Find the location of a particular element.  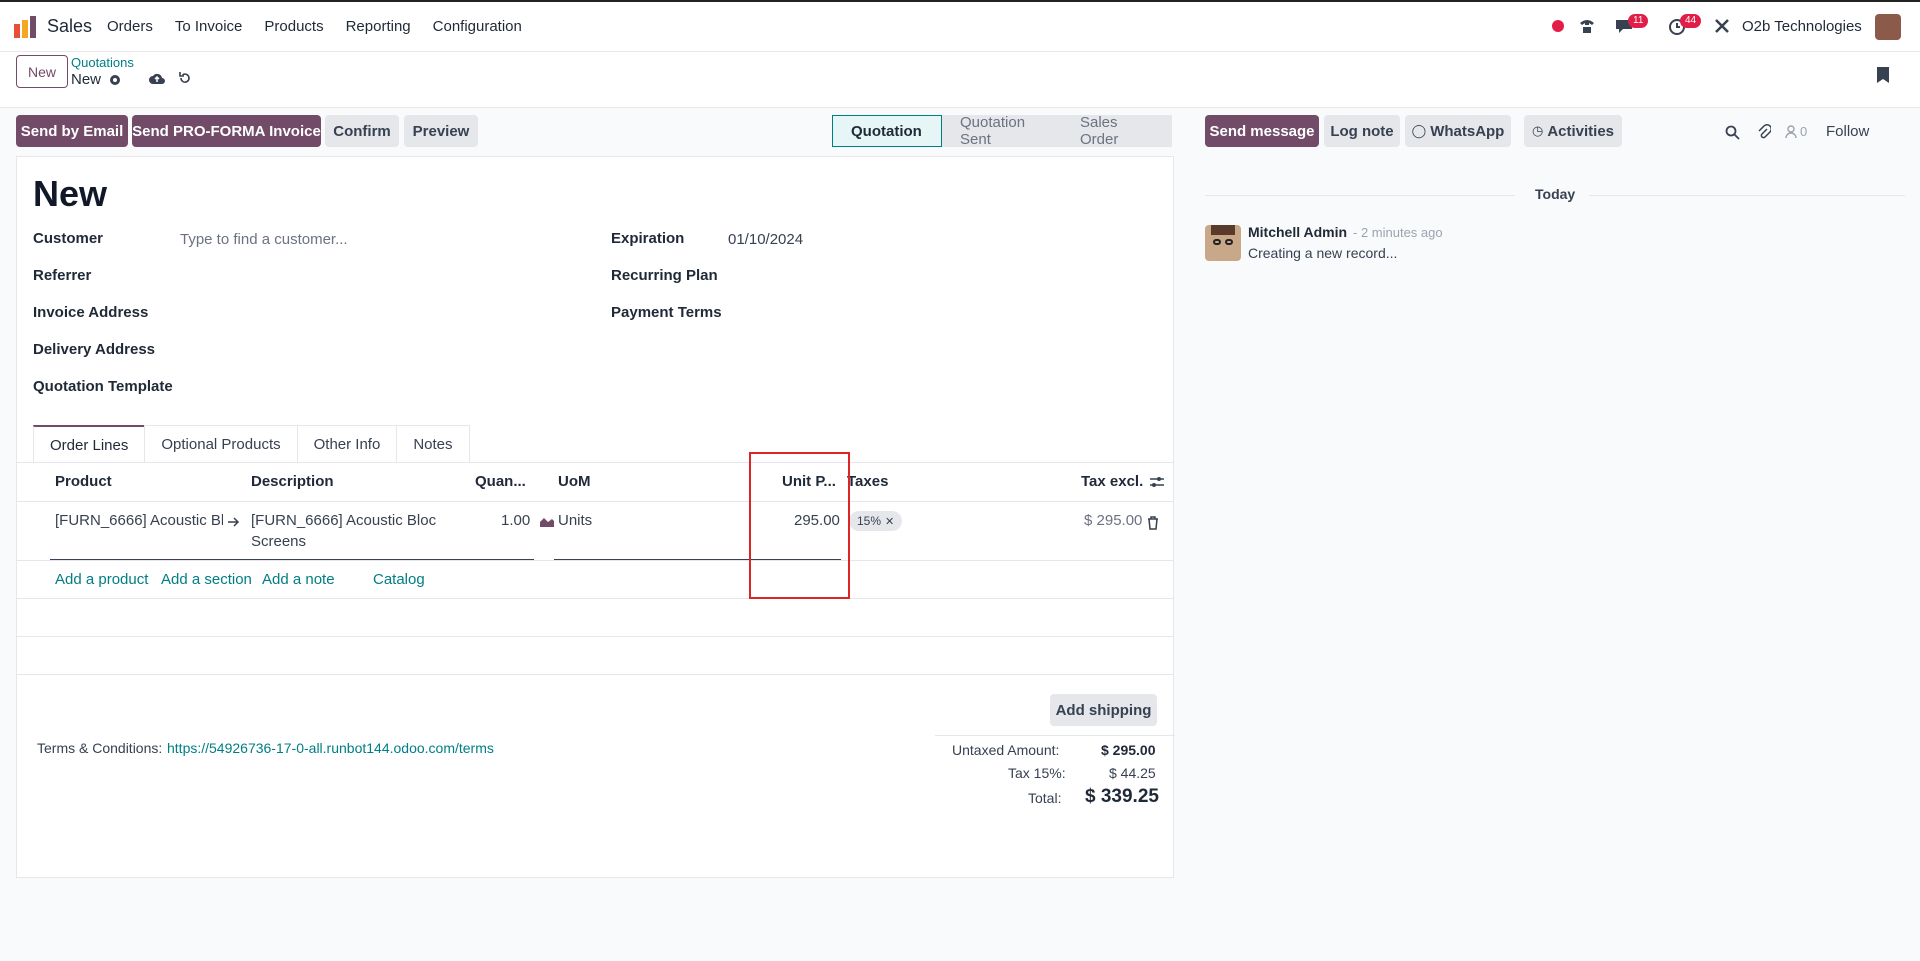

untaxed-label: Untaxed Amount: is located at coordinates (1006, 750).